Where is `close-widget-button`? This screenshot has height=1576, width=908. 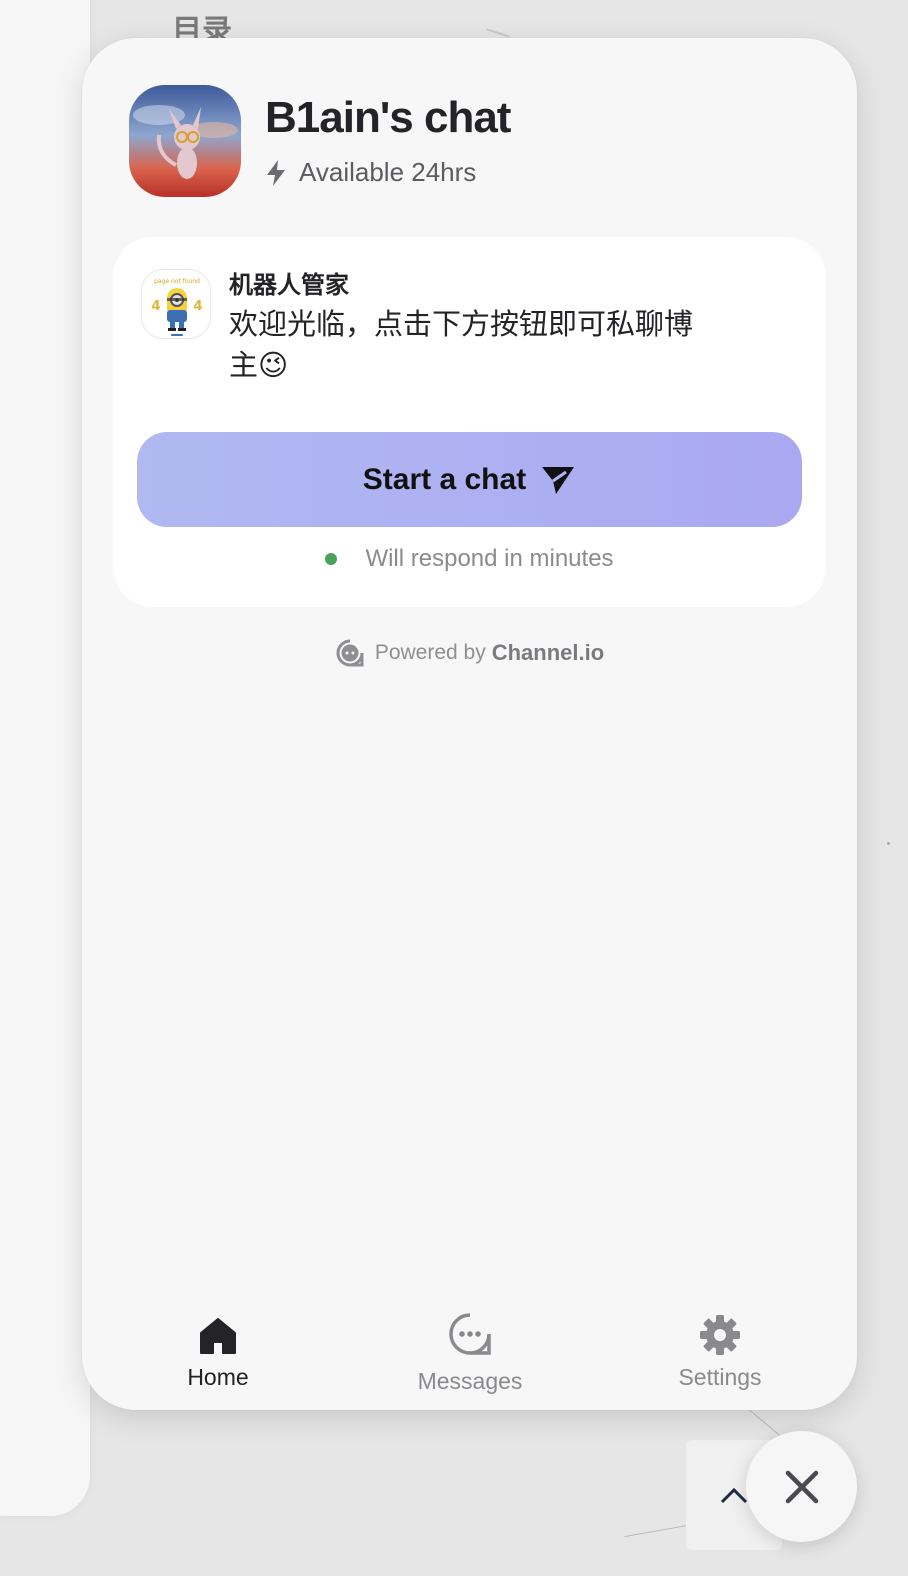 close-widget-button is located at coordinates (801, 1486).